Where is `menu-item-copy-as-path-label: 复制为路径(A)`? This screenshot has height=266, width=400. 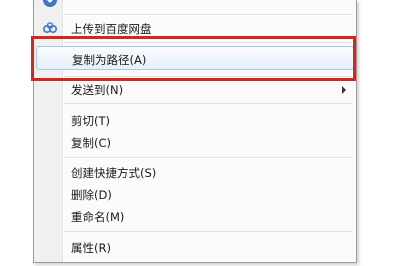 menu-item-copy-as-path-label: 复制为路径(A) is located at coordinates (109, 60).